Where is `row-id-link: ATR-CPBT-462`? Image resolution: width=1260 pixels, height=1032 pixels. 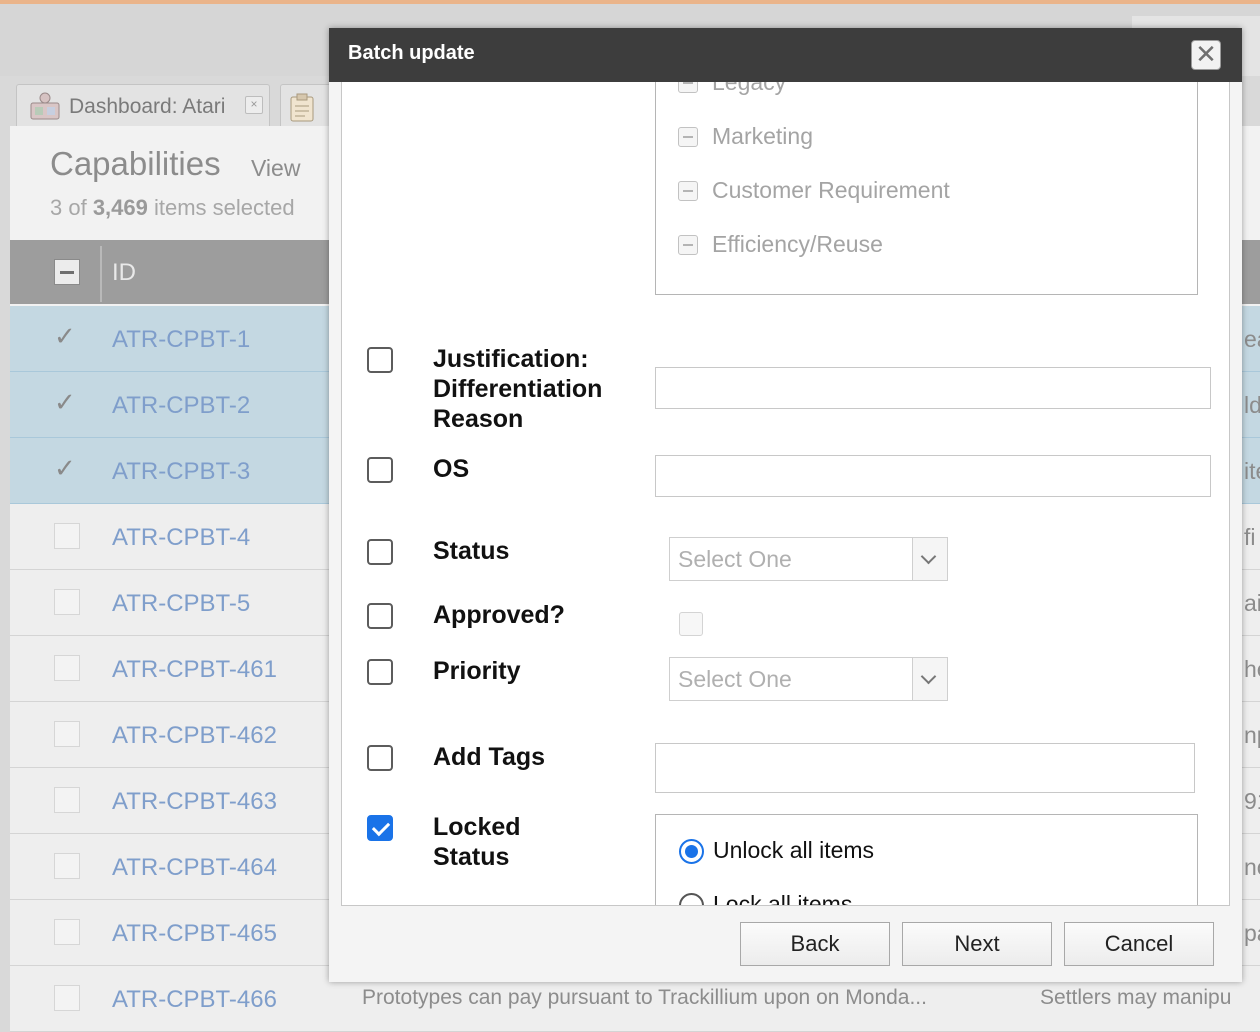
row-id-link: ATR-CPBT-462 is located at coordinates (194, 736).